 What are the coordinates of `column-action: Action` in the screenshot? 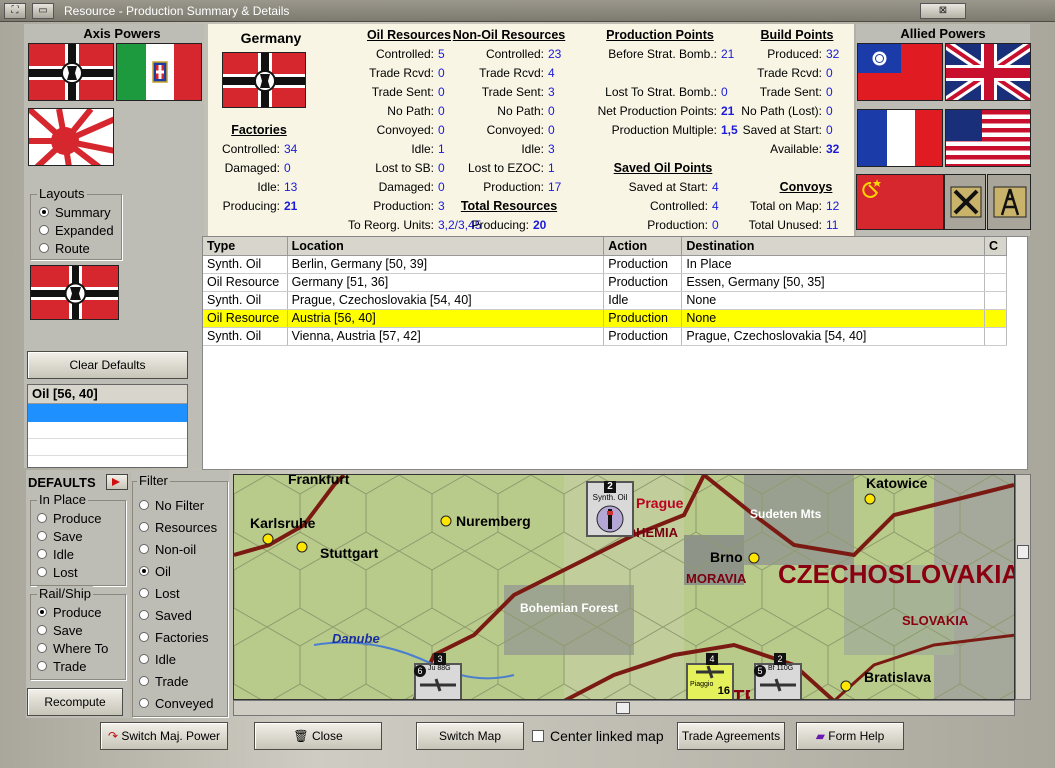 It's located at (643, 246).